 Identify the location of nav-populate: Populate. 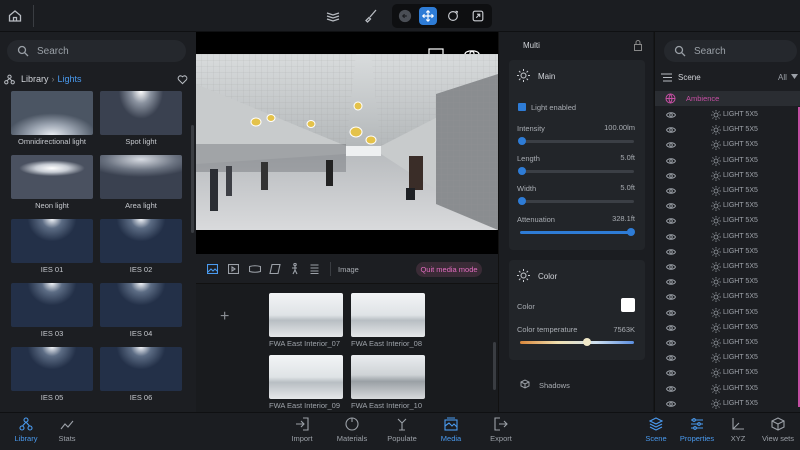
(402, 433).